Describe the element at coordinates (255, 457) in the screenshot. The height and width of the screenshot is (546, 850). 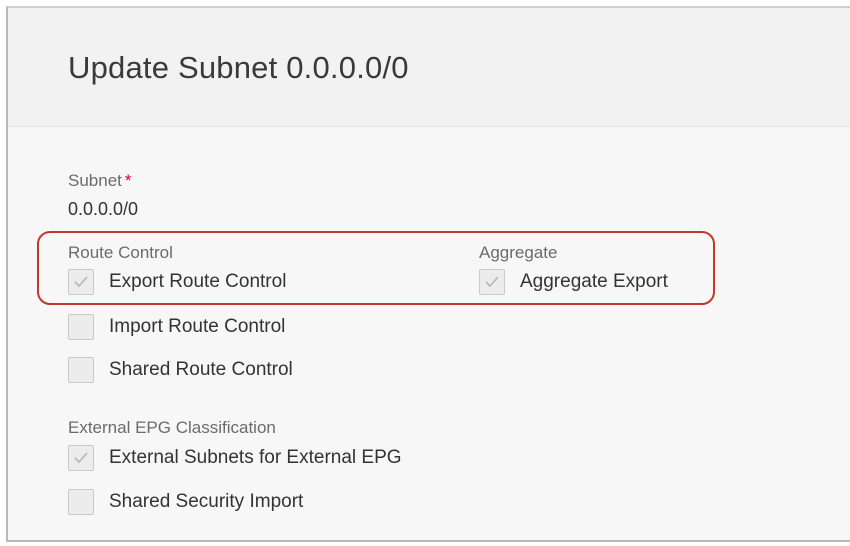
I see `checkbox-label: External Subnets for External EPG` at that location.